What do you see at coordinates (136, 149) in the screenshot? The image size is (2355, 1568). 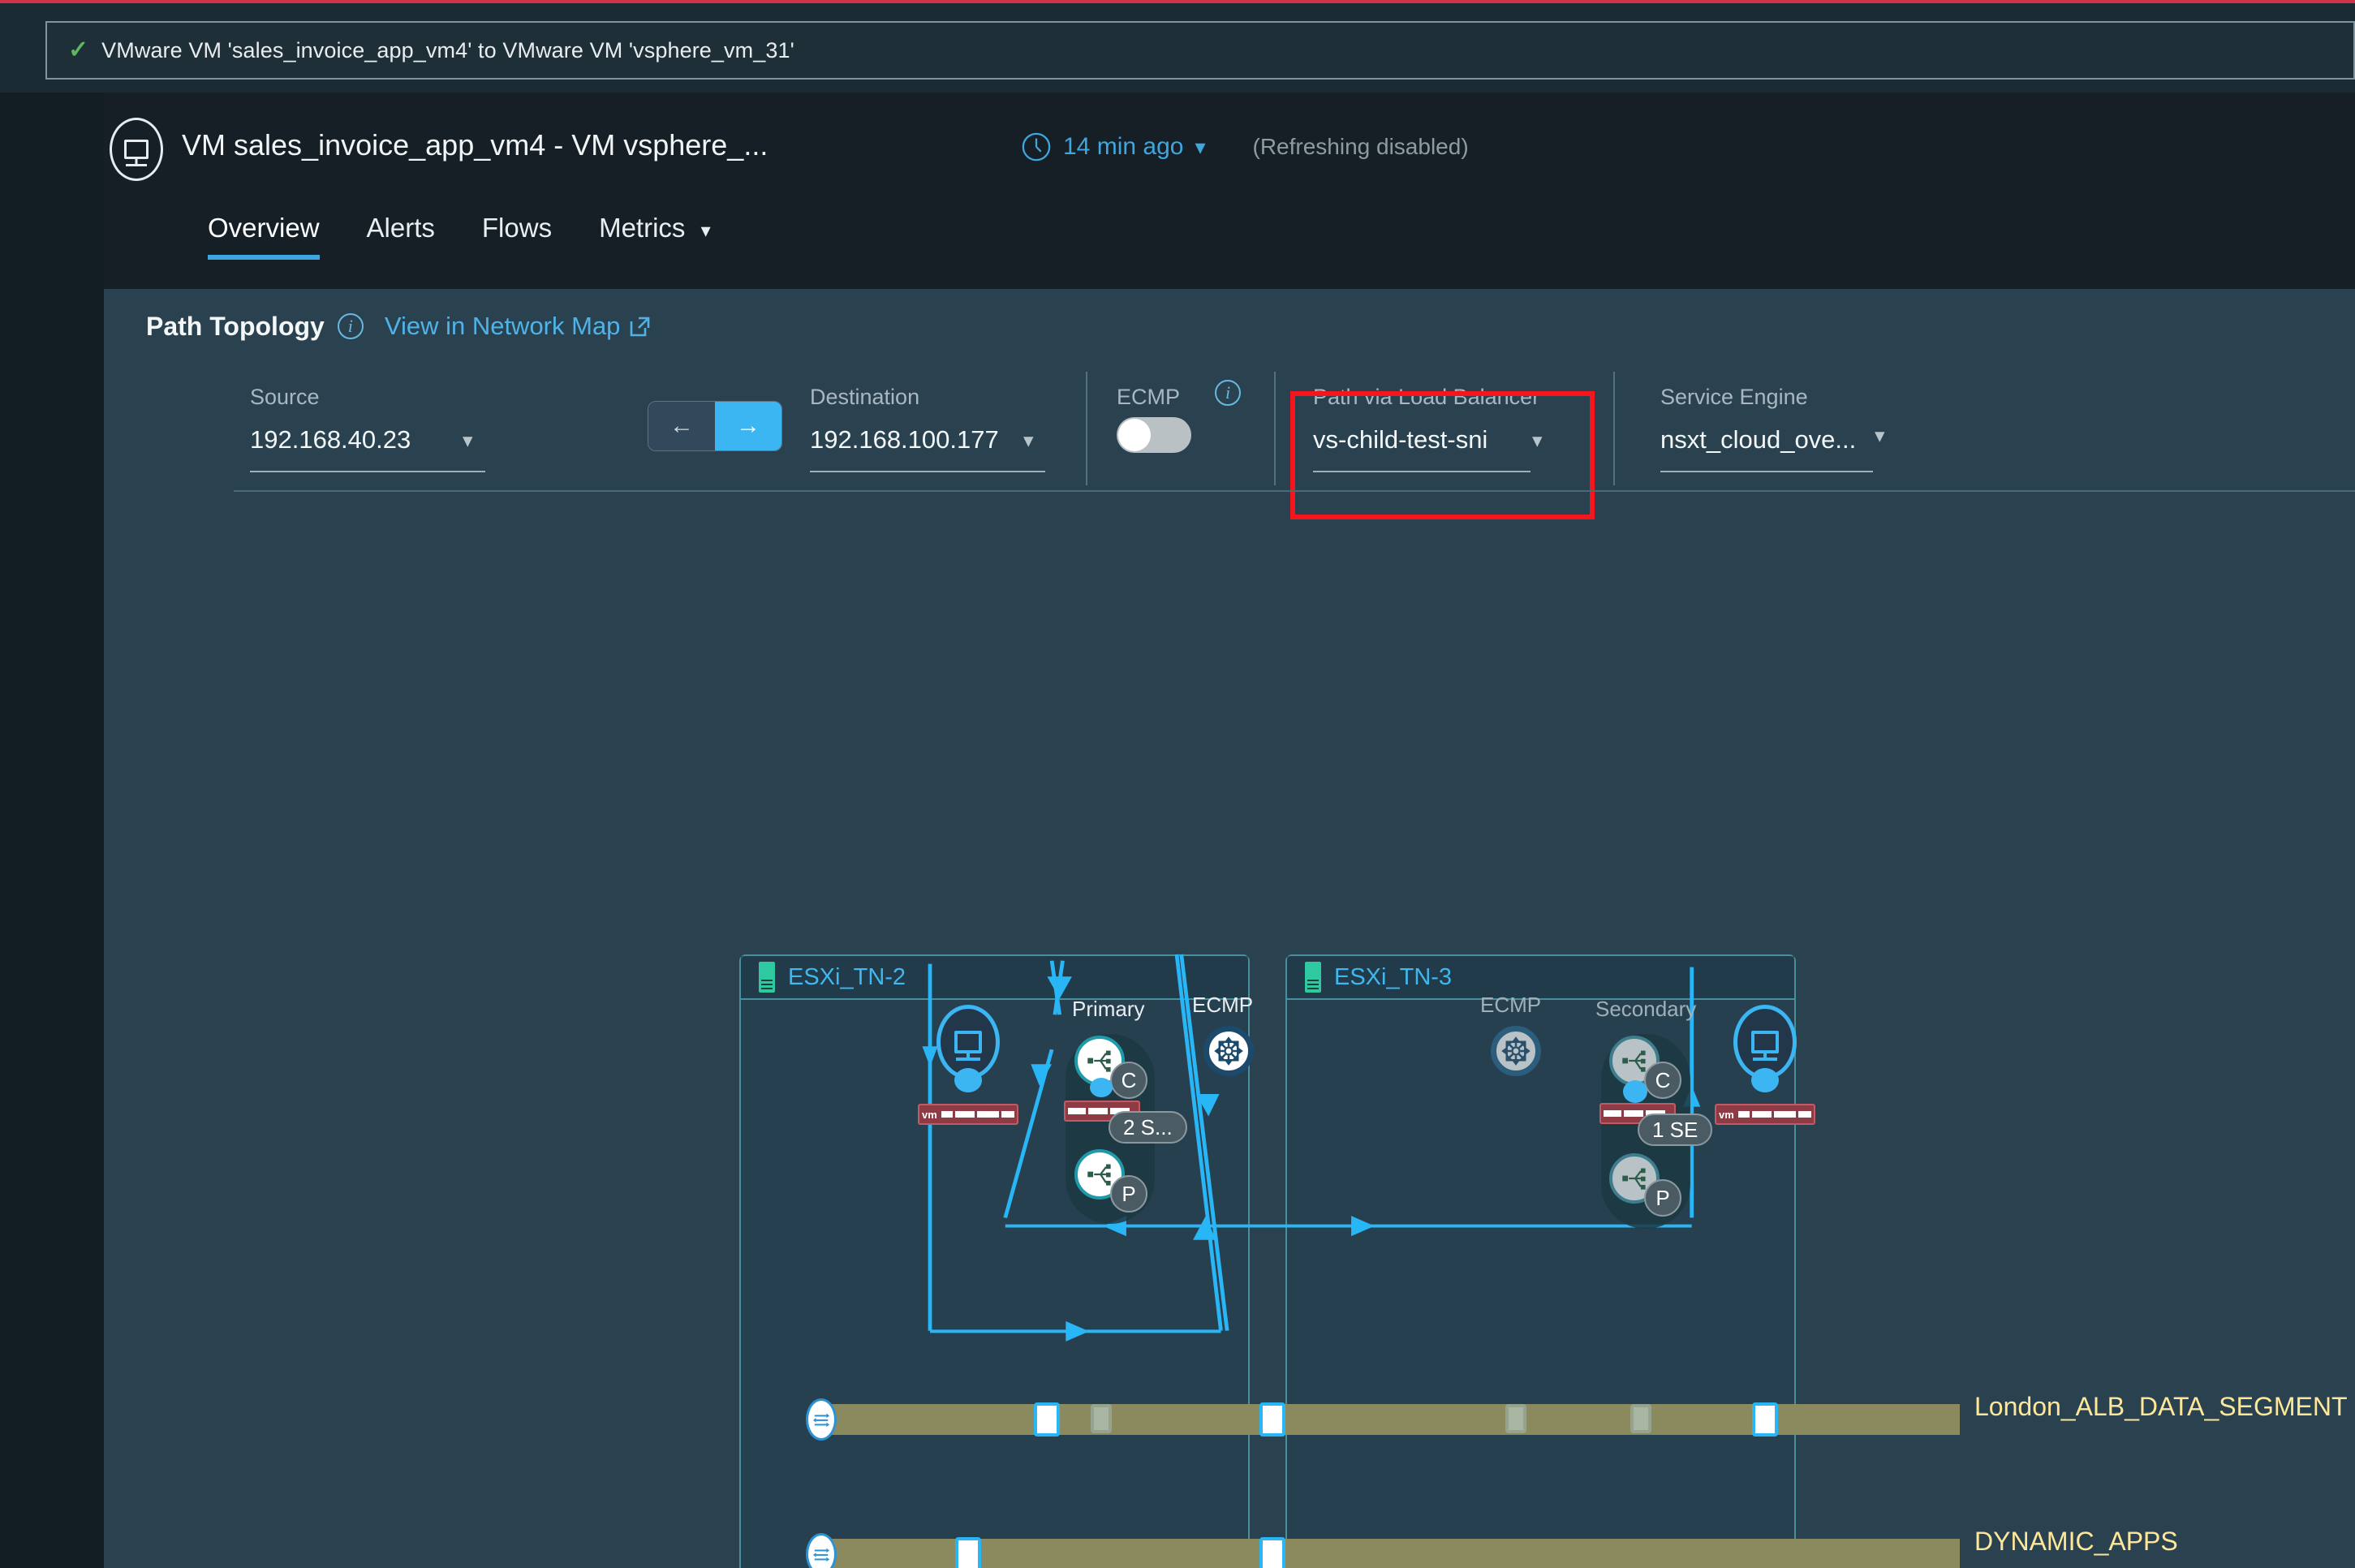 I see `vm-monitor-icon` at bounding box center [136, 149].